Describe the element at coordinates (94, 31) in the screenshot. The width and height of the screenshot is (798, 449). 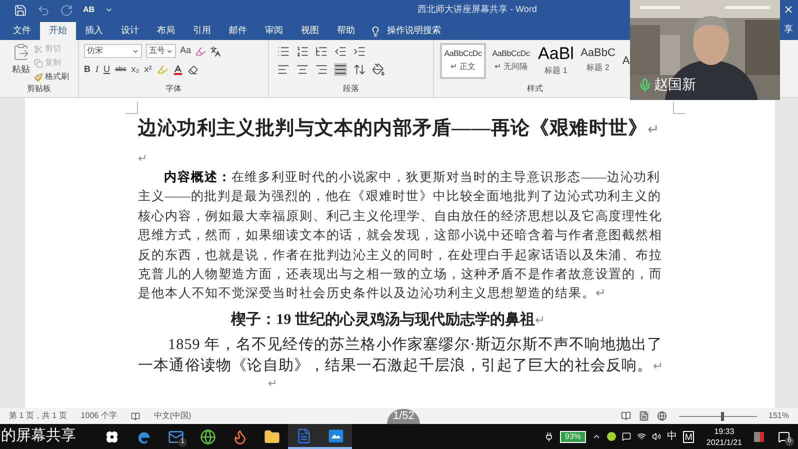
I see `ribbon-tab: 插入` at that location.